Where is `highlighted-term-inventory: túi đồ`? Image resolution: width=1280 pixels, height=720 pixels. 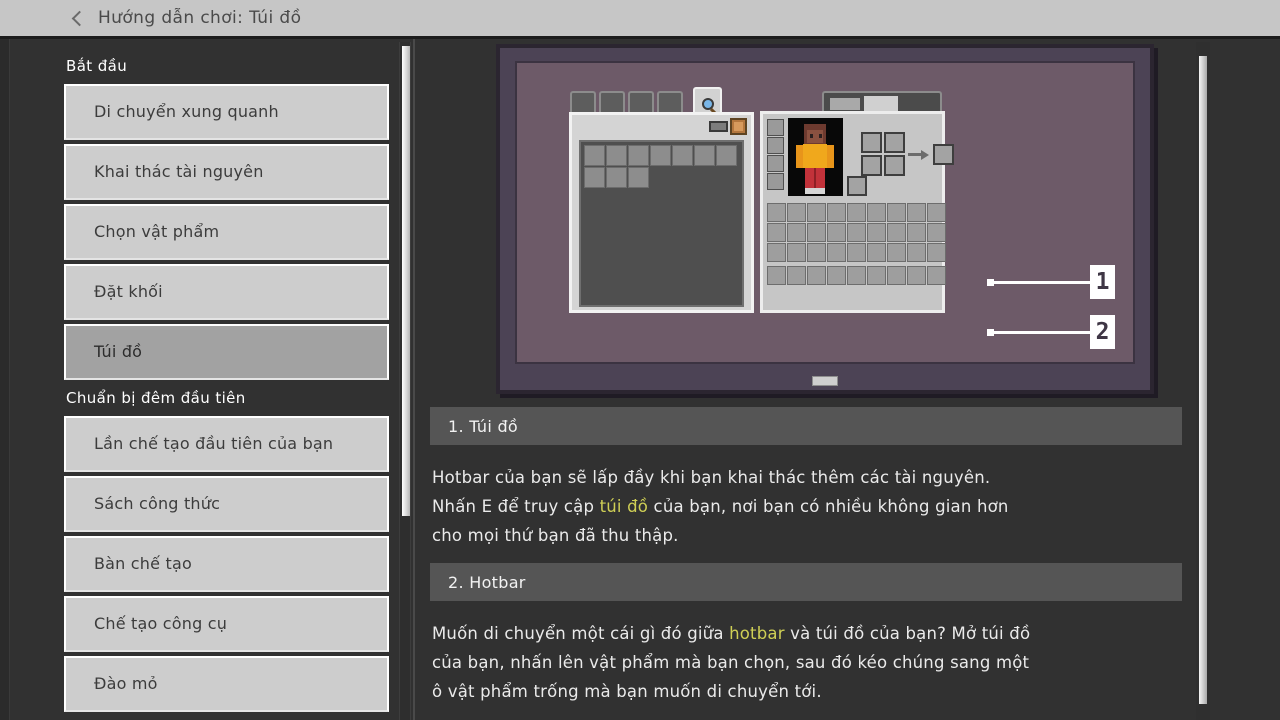
highlighted-term-inventory: túi đồ is located at coordinates (624, 506).